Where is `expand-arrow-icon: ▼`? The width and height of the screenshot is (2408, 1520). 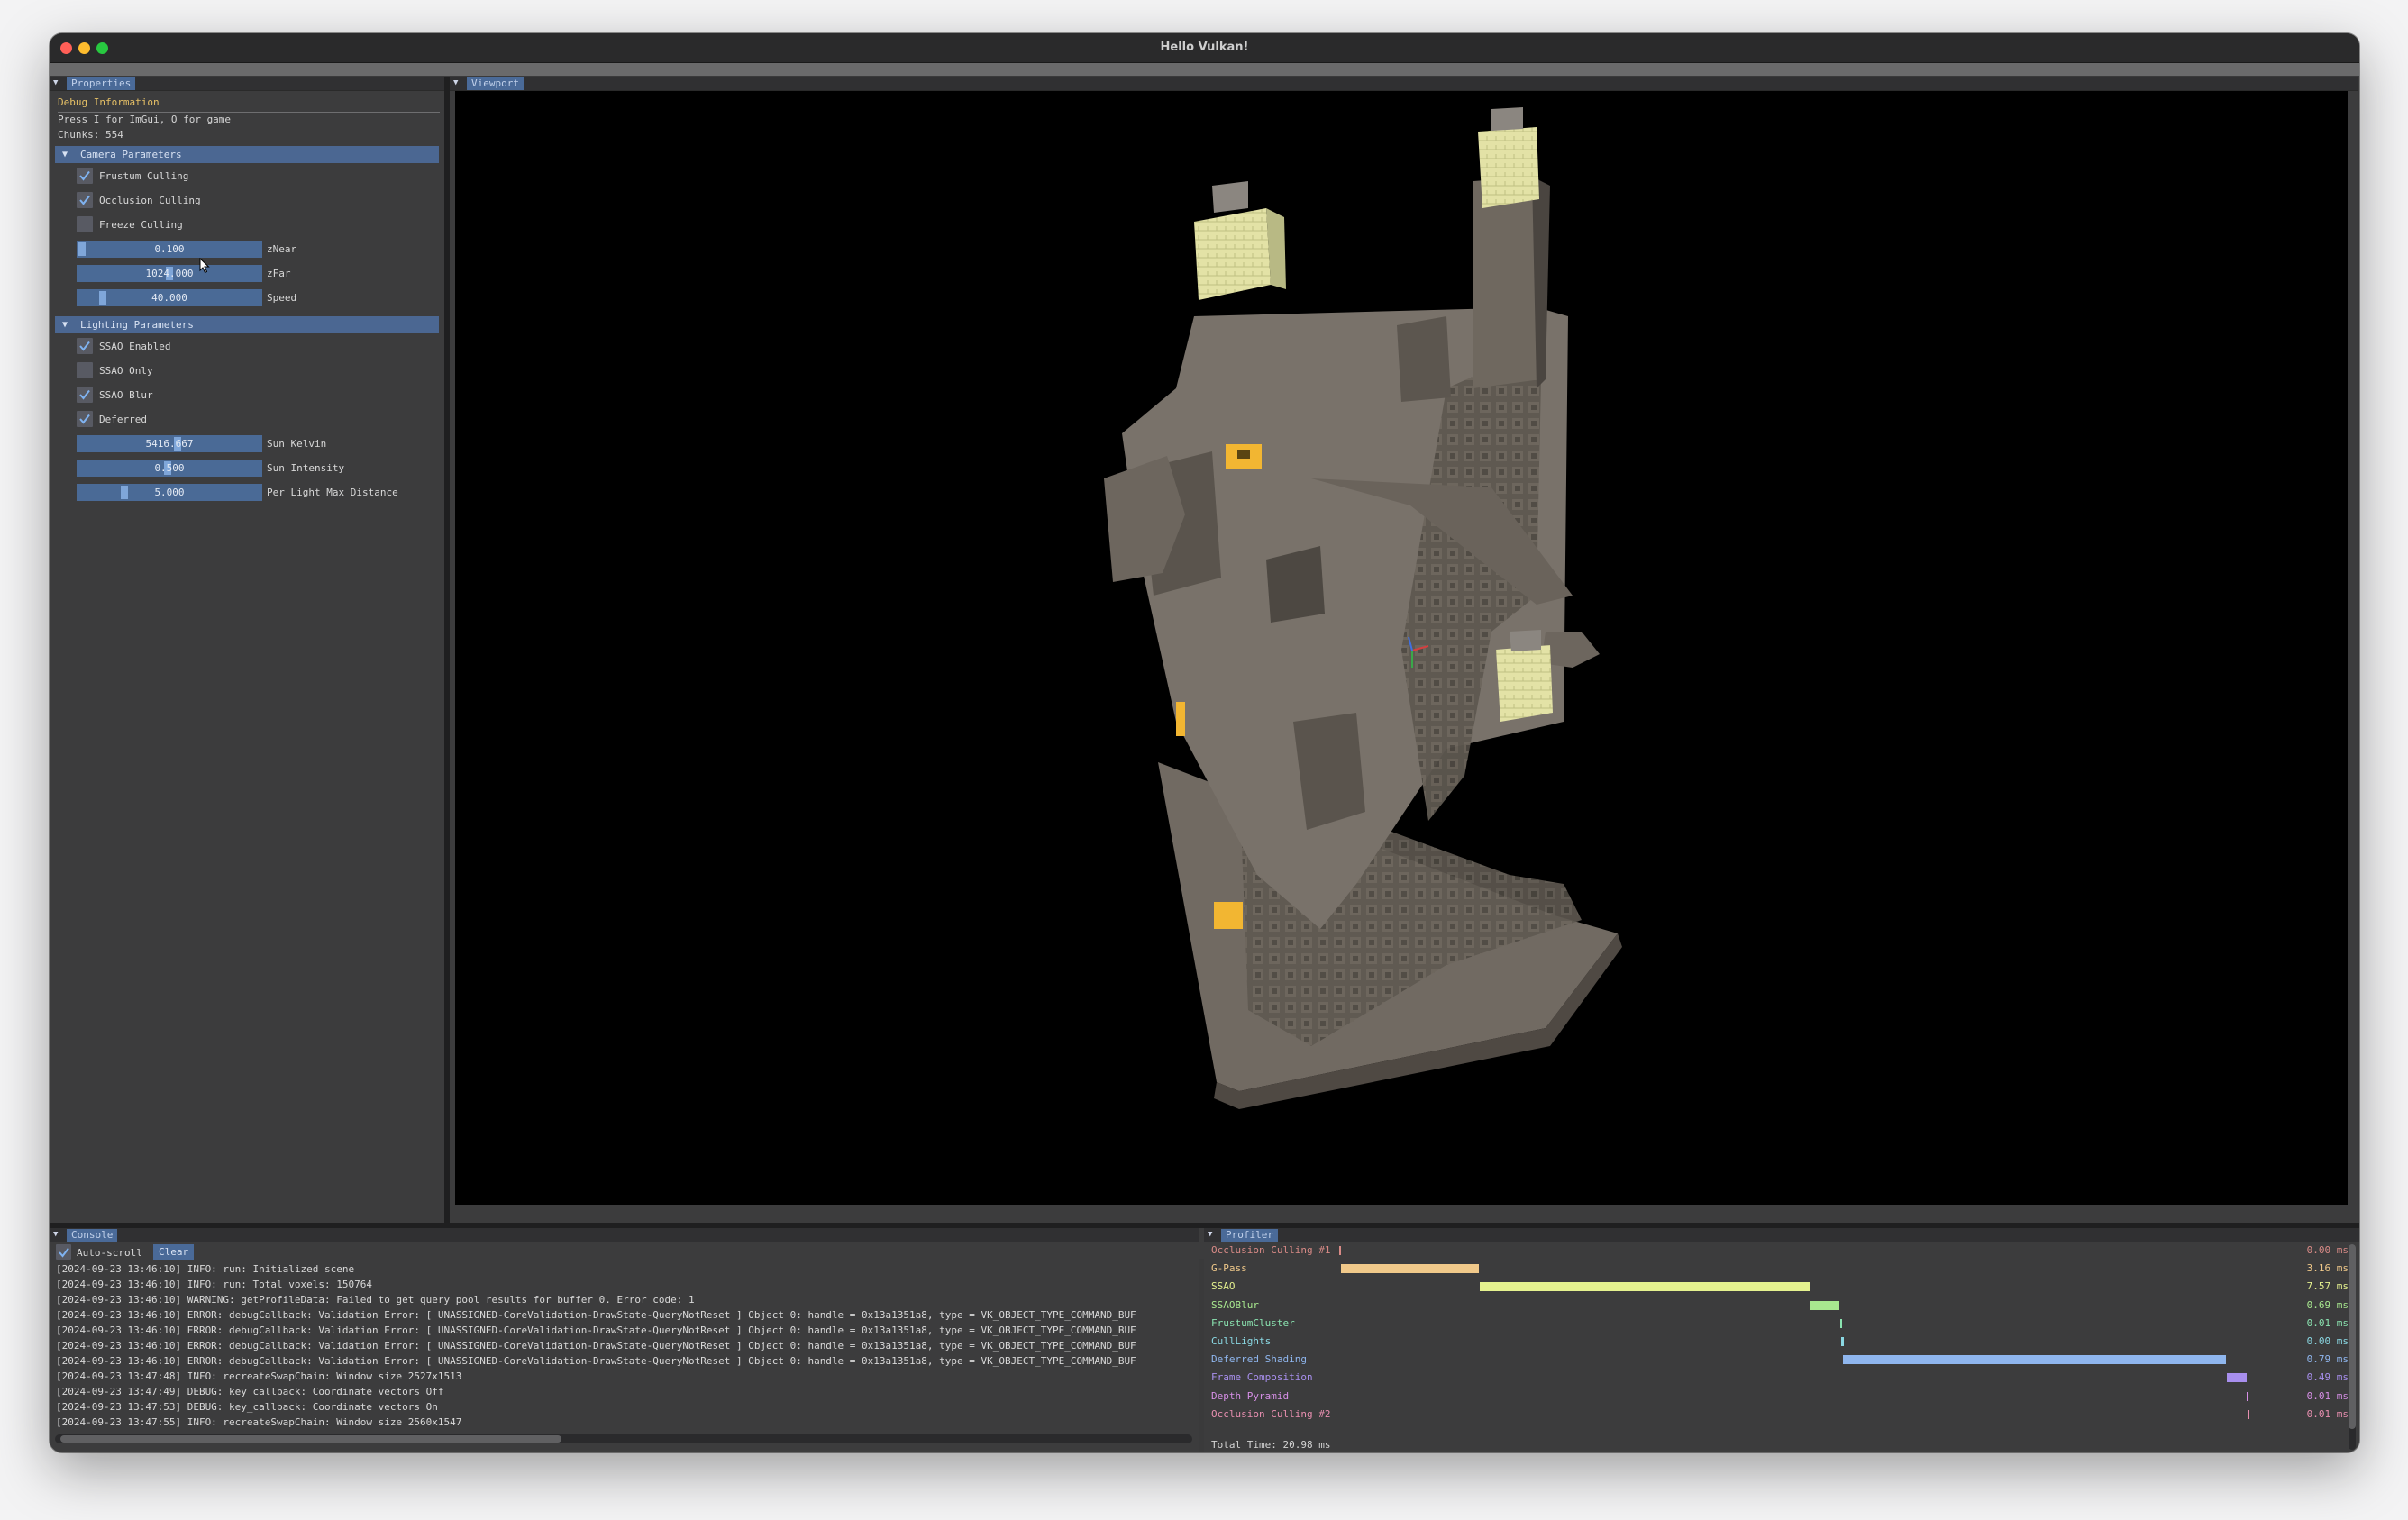
expand-arrow-icon: ▼ is located at coordinates (65, 325).